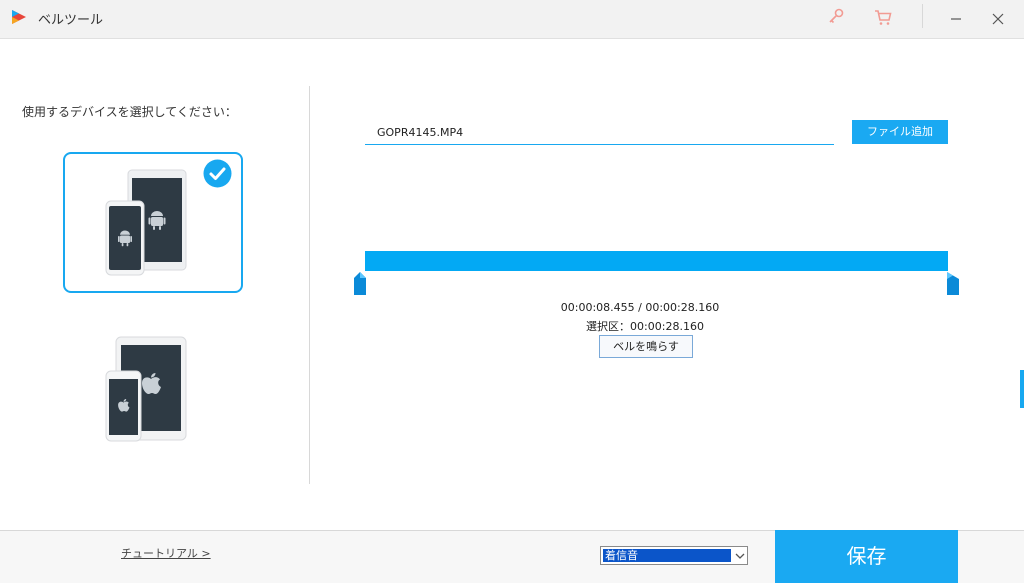  I want to click on tutorial-link: チュートリアル >, so click(166, 553).